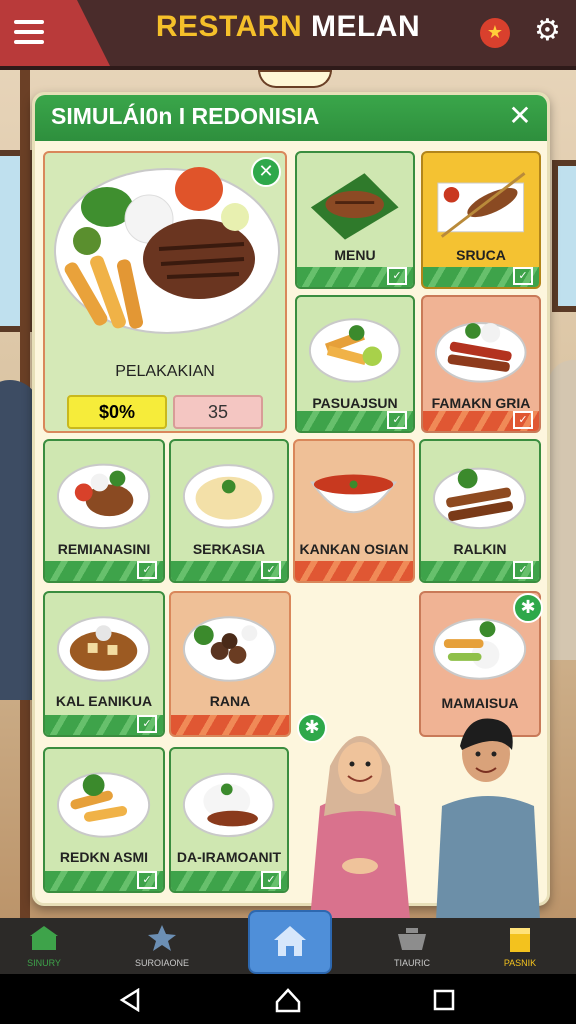  I want to click on dish-label: SERKASIA, so click(229, 549).